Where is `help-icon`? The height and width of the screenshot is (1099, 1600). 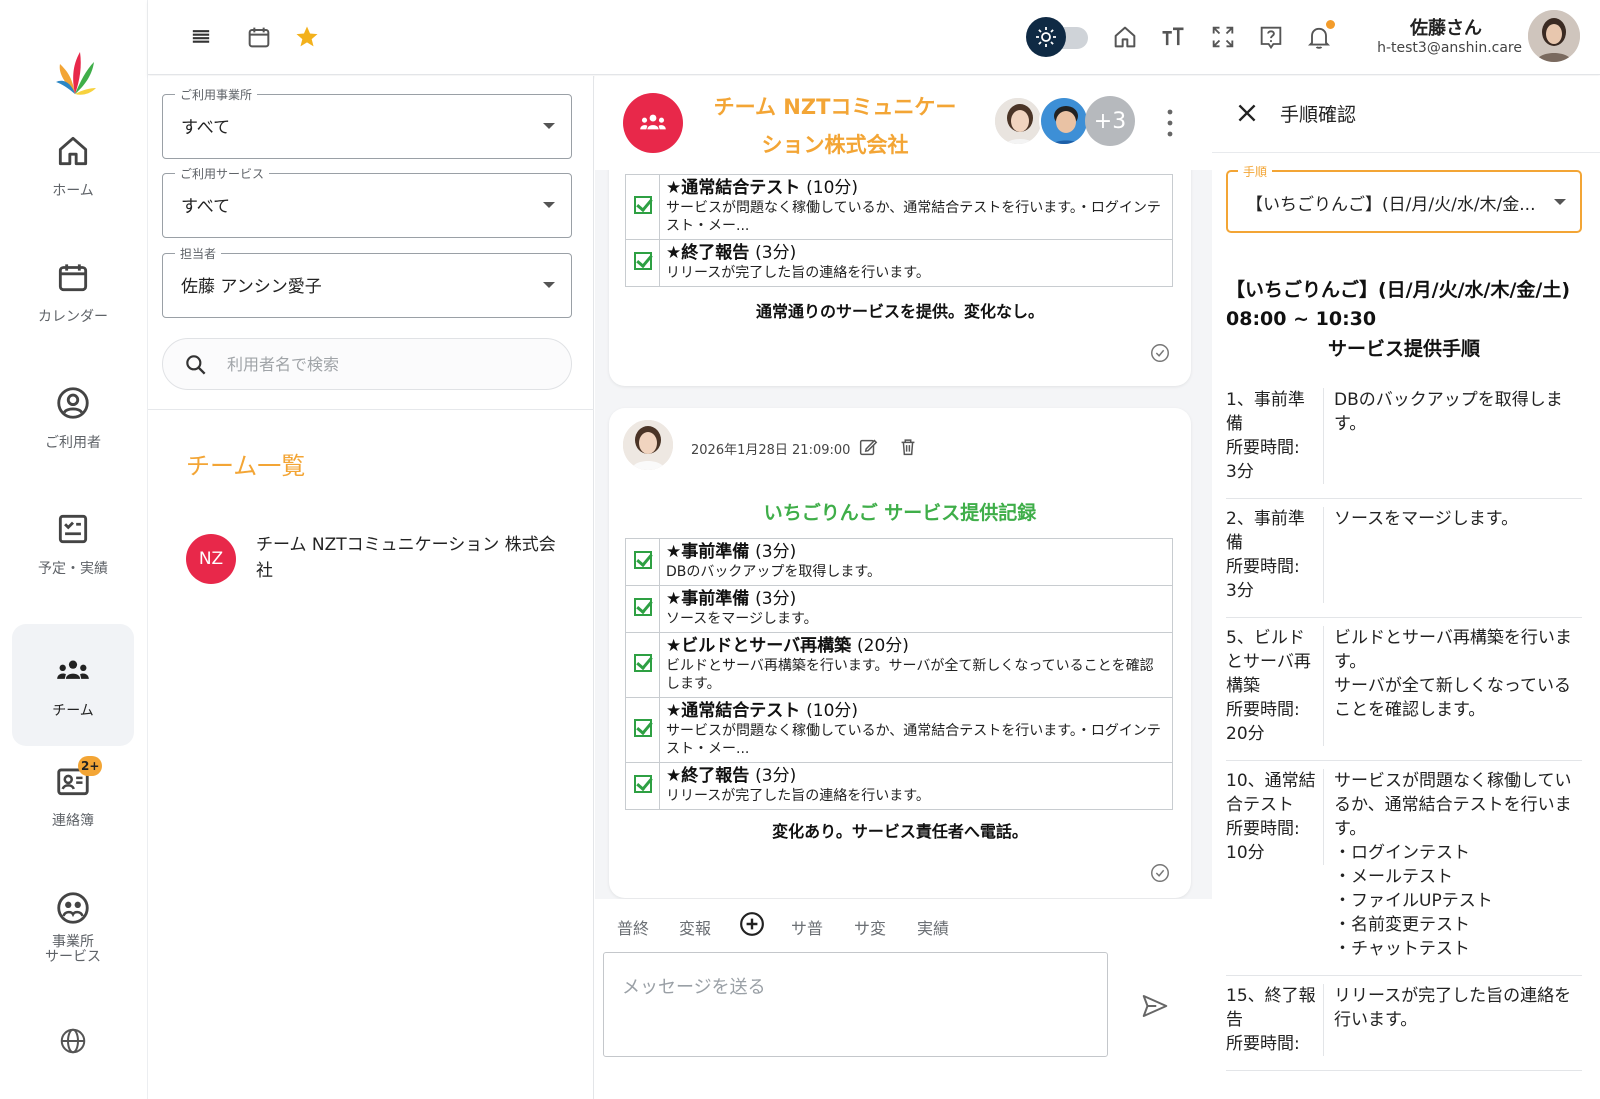
help-icon is located at coordinates (1271, 38).